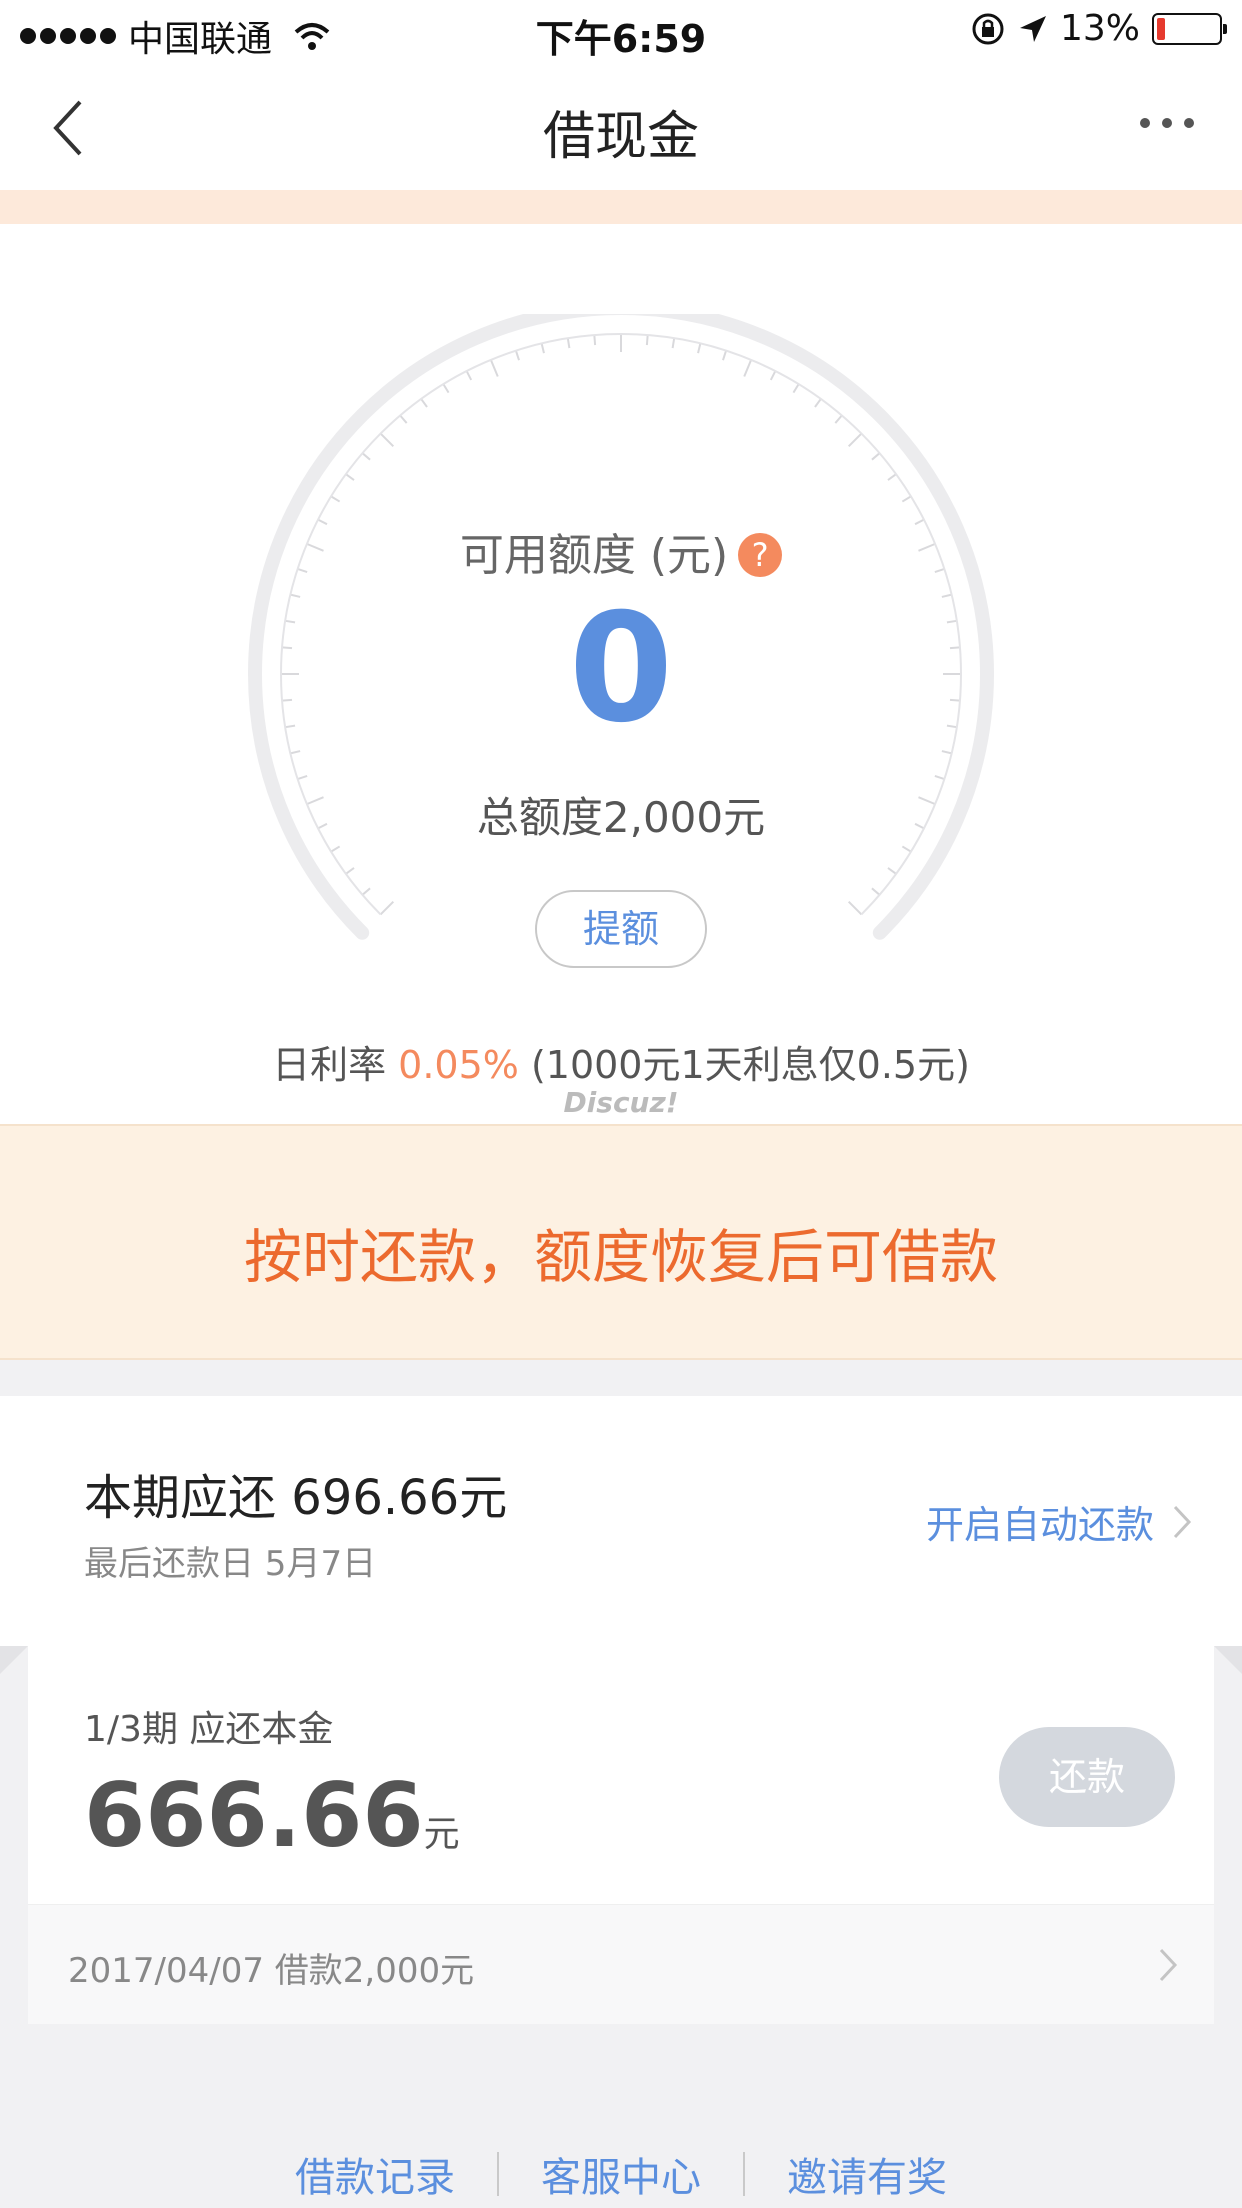  Describe the element at coordinates (1189, 28) in the screenshot. I see `battery-icon` at that location.